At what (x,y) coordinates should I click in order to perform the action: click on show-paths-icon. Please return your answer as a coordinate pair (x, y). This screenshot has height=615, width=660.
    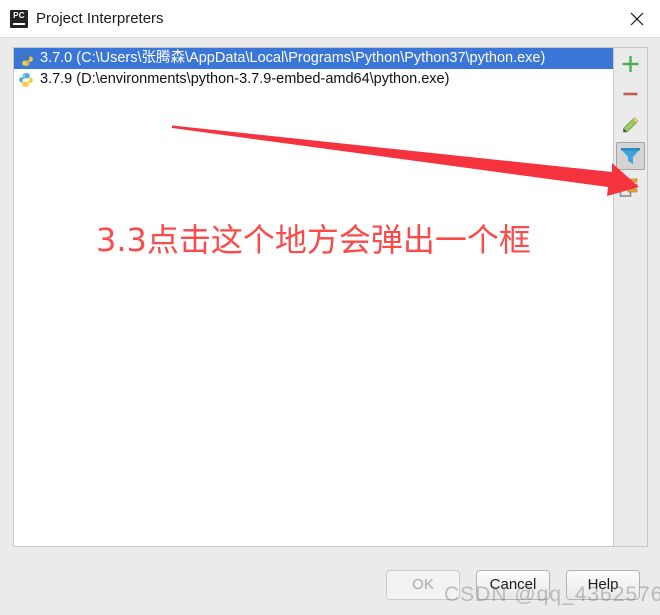
    Looking at the image, I should click on (628, 187).